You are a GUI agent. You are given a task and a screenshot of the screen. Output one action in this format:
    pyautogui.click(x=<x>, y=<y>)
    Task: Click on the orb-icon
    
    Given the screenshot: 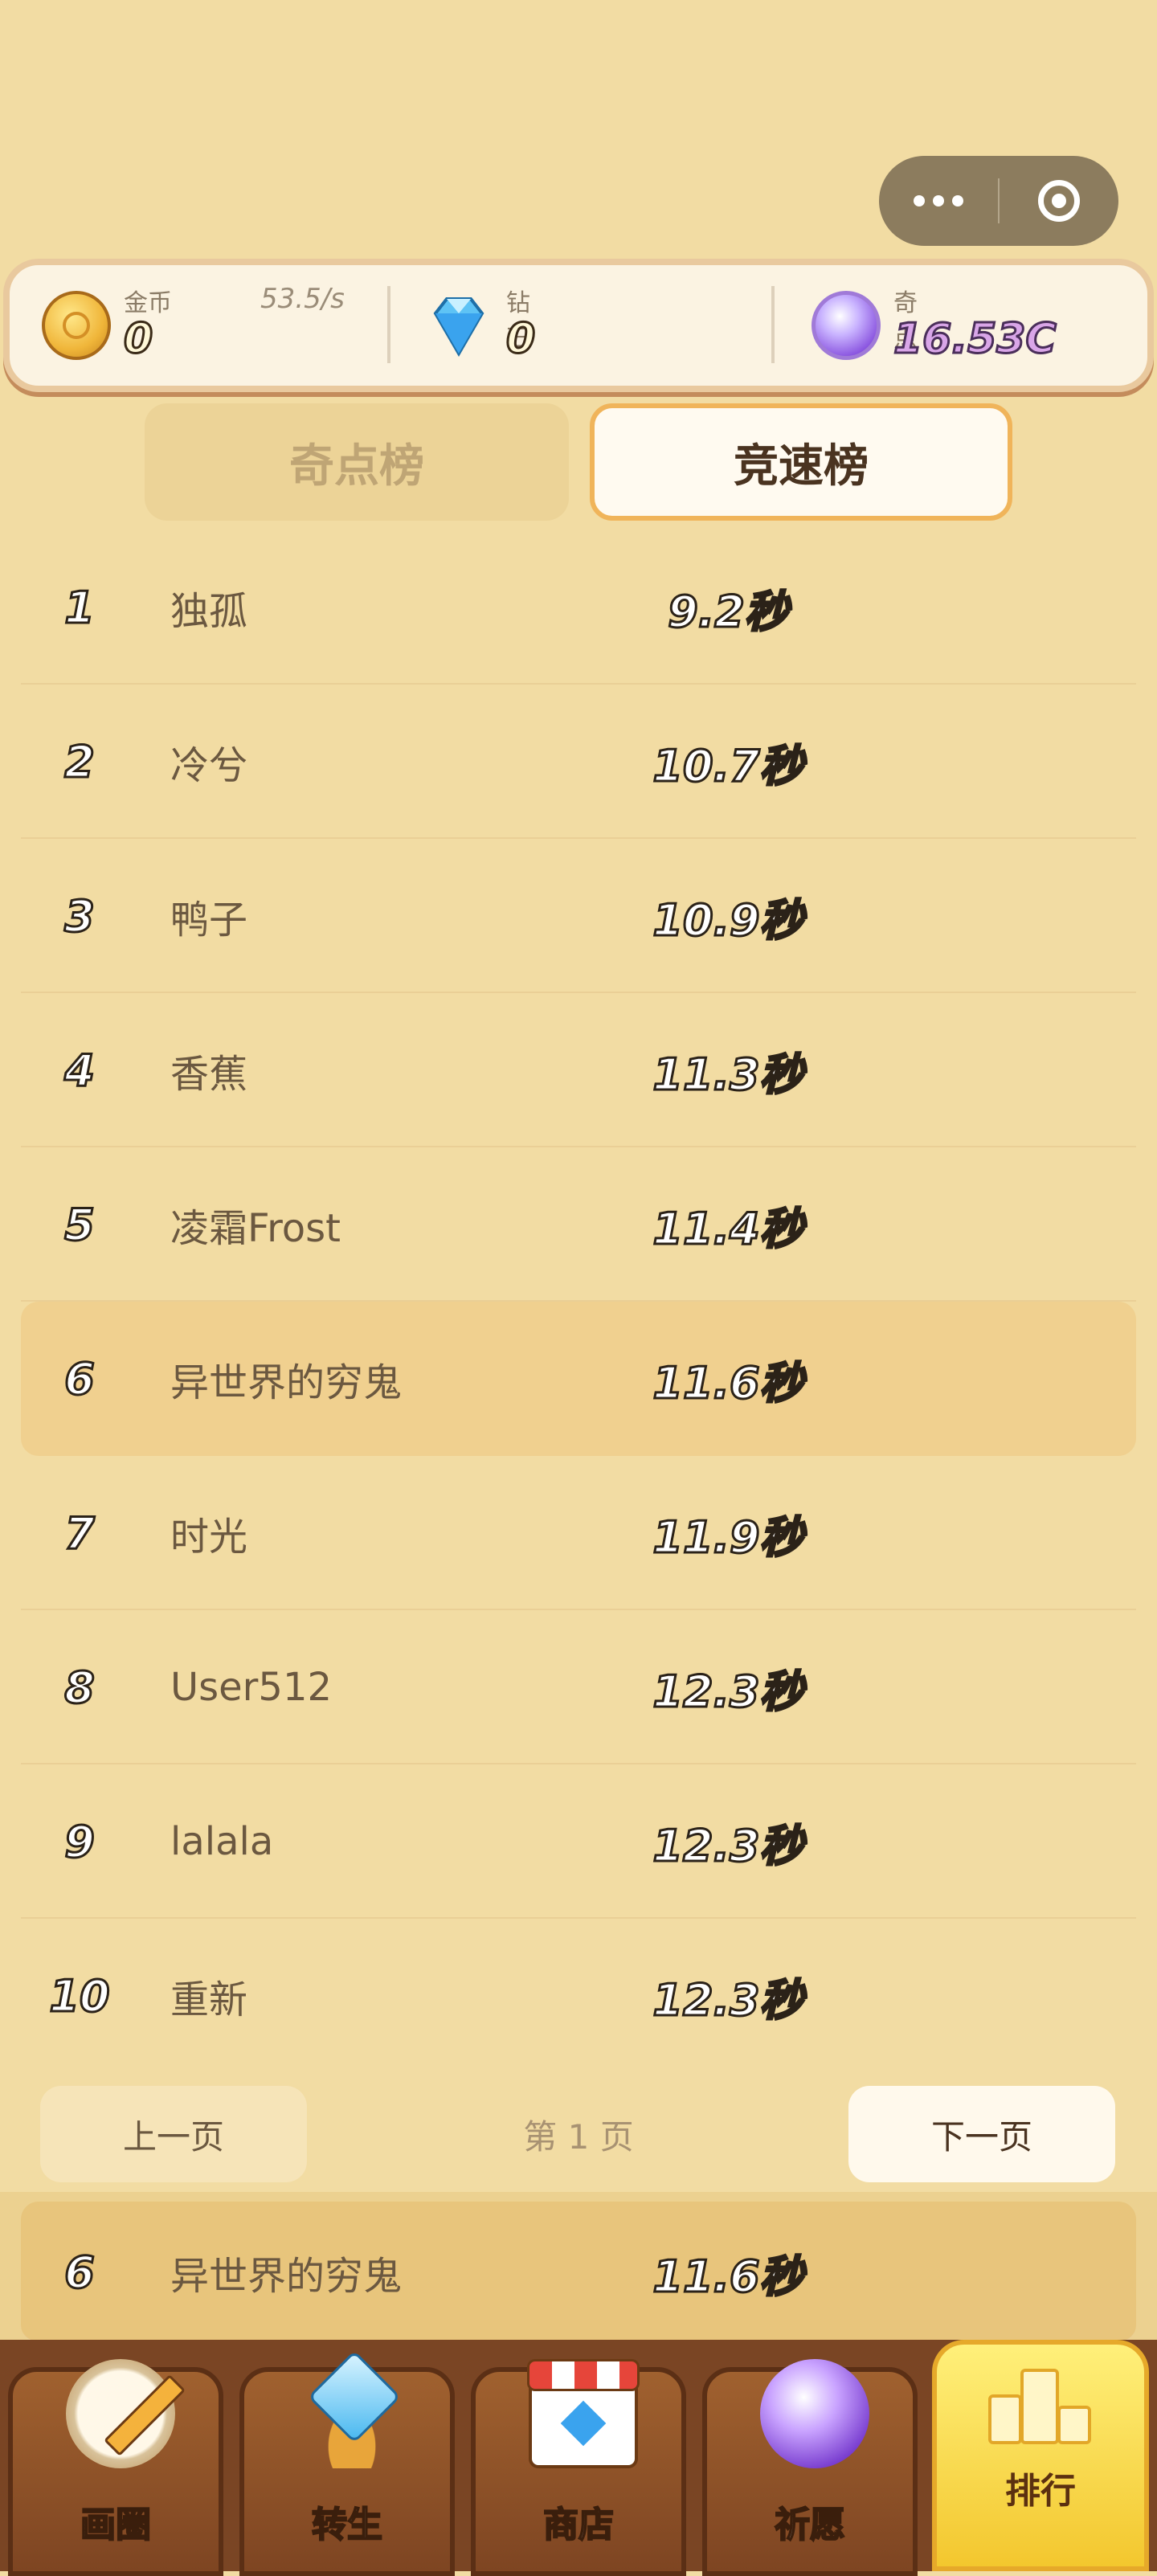 What is the action you would take?
    pyautogui.click(x=846, y=326)
    